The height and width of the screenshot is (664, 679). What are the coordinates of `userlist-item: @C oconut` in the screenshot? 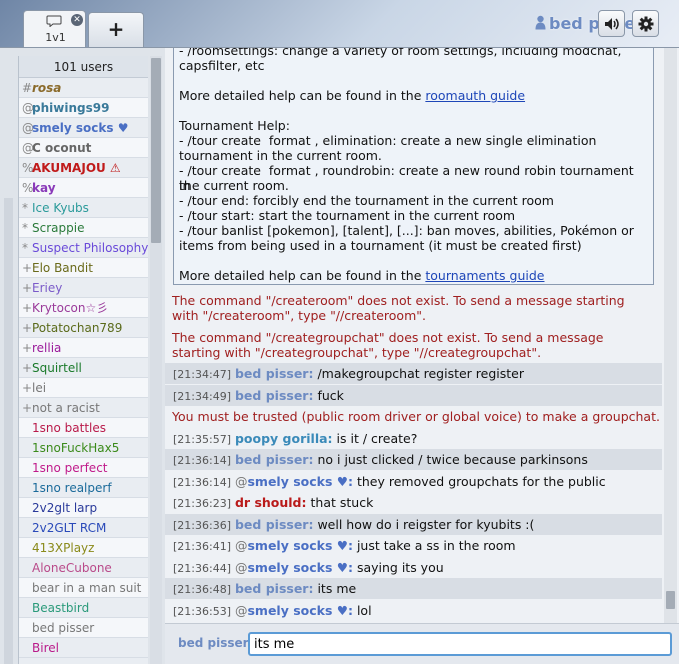 It's located at (83, 148).